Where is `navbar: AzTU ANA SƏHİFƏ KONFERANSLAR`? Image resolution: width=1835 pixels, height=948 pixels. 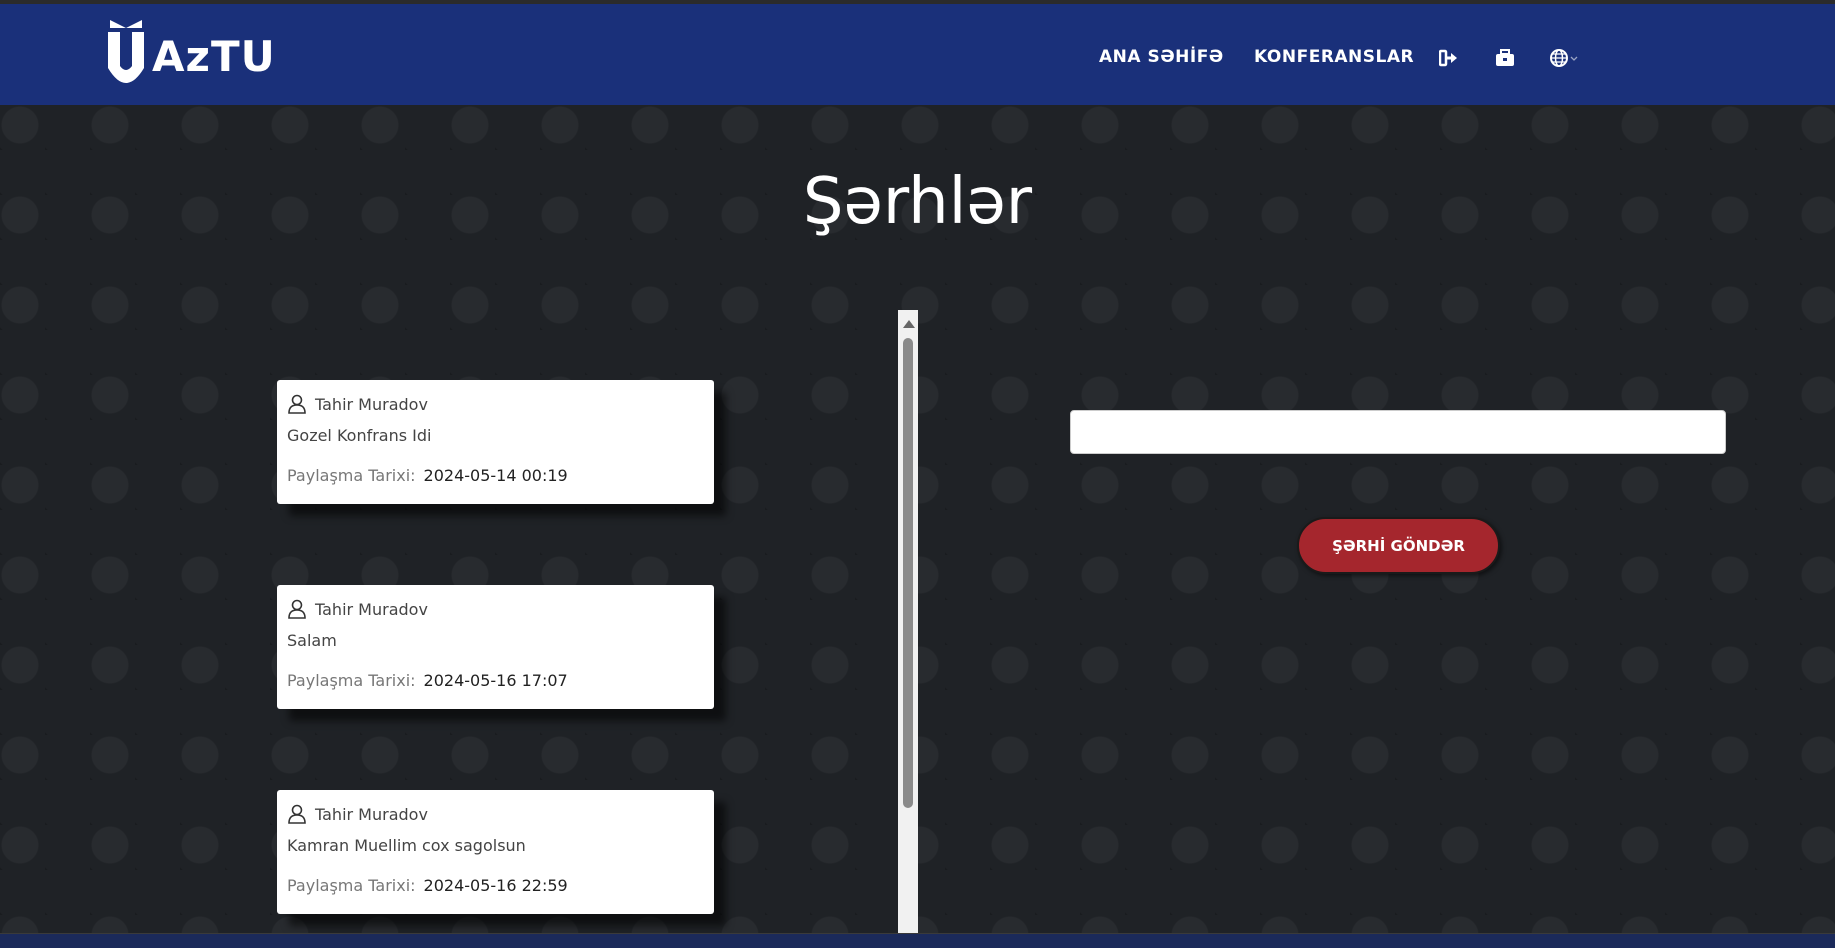 navbar: AzTU ANA SƏHİFƏ KONFERANSLAR is located at coordinates (917, 54).